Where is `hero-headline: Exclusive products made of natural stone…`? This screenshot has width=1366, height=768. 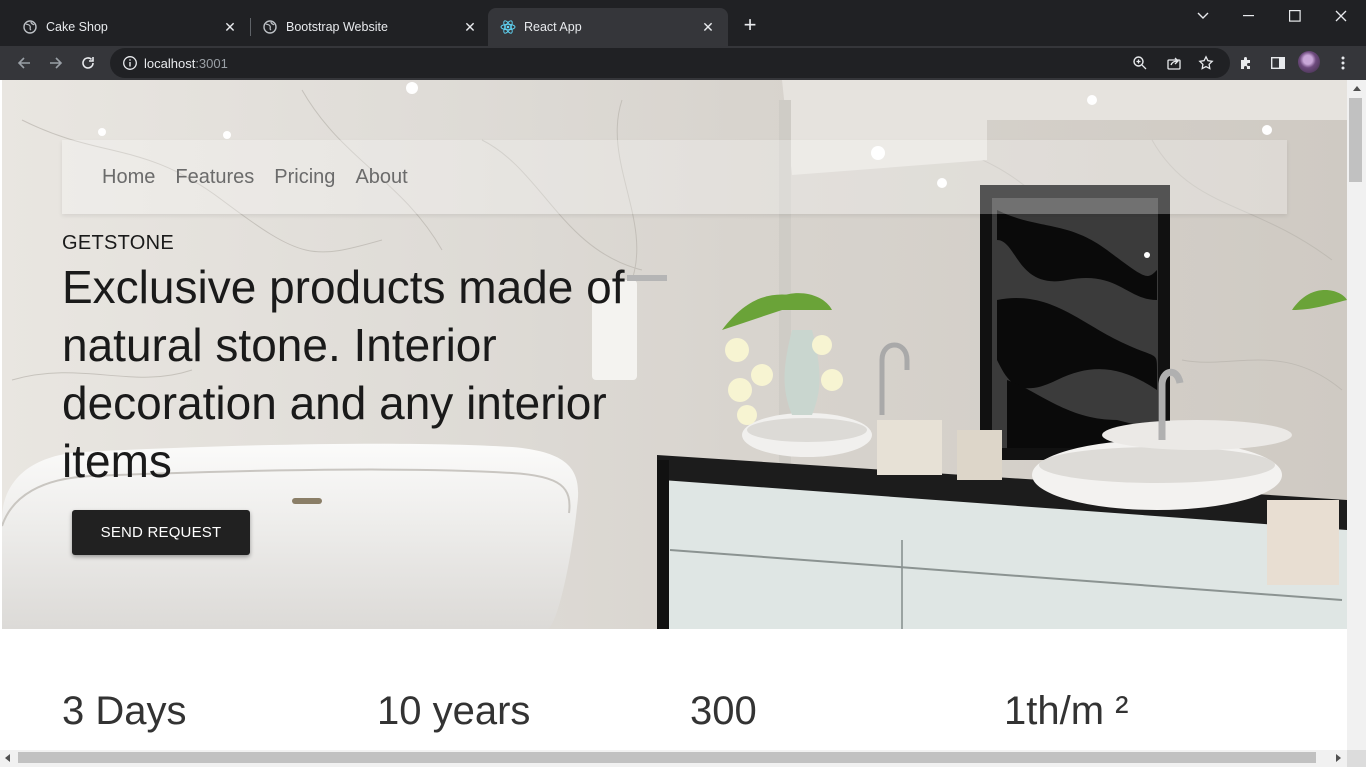
hero-headline: Exclusive products made of natural stone… is located at coordinates (343, 374).